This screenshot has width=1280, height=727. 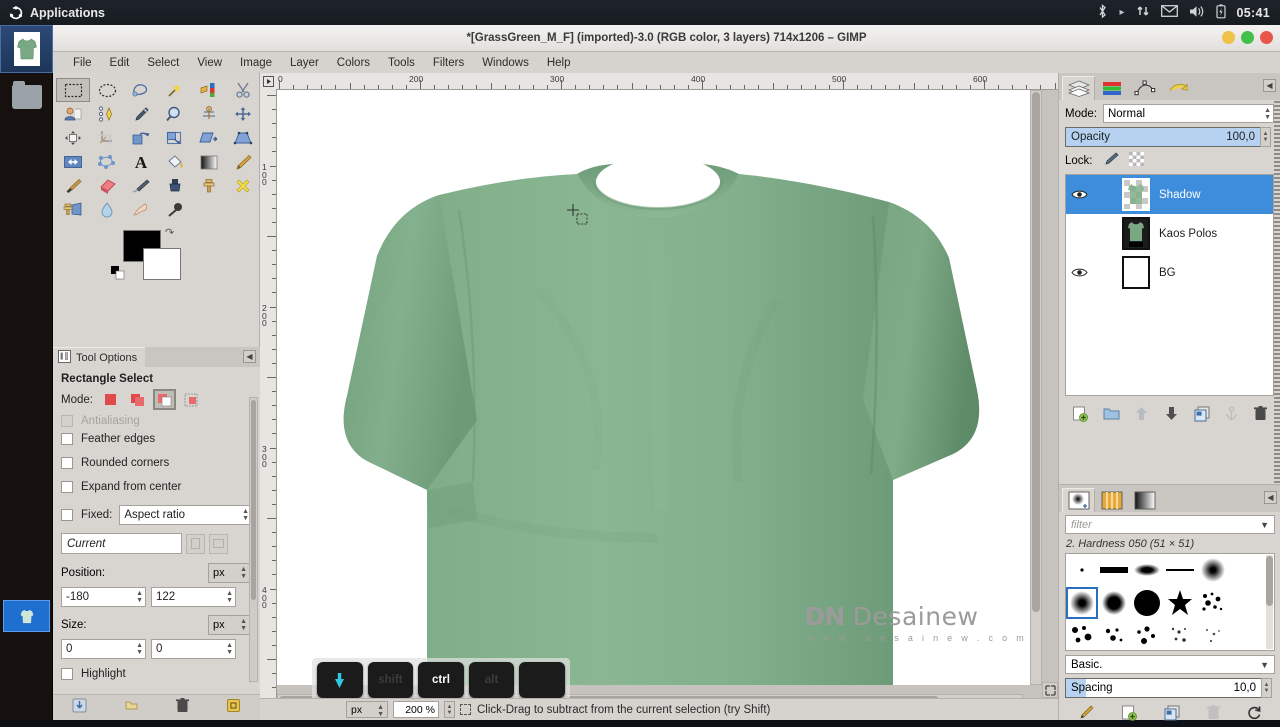 I want to click on new-layer-group-button, so click(x=1111, y=416).